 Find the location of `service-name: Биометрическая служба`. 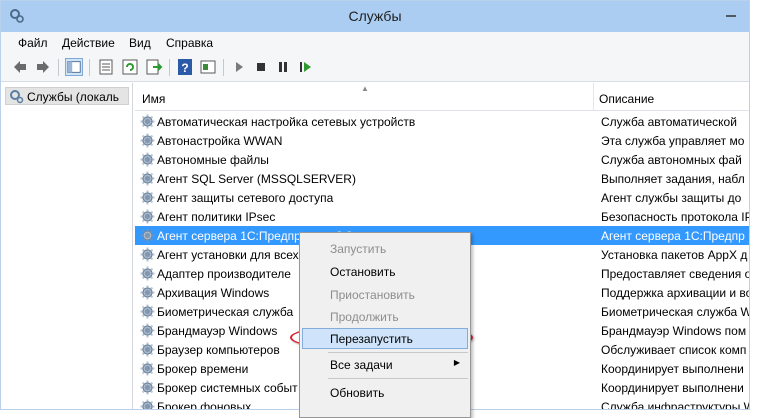

service-name: Биометрическая служба is located at coordinates (225, 312).